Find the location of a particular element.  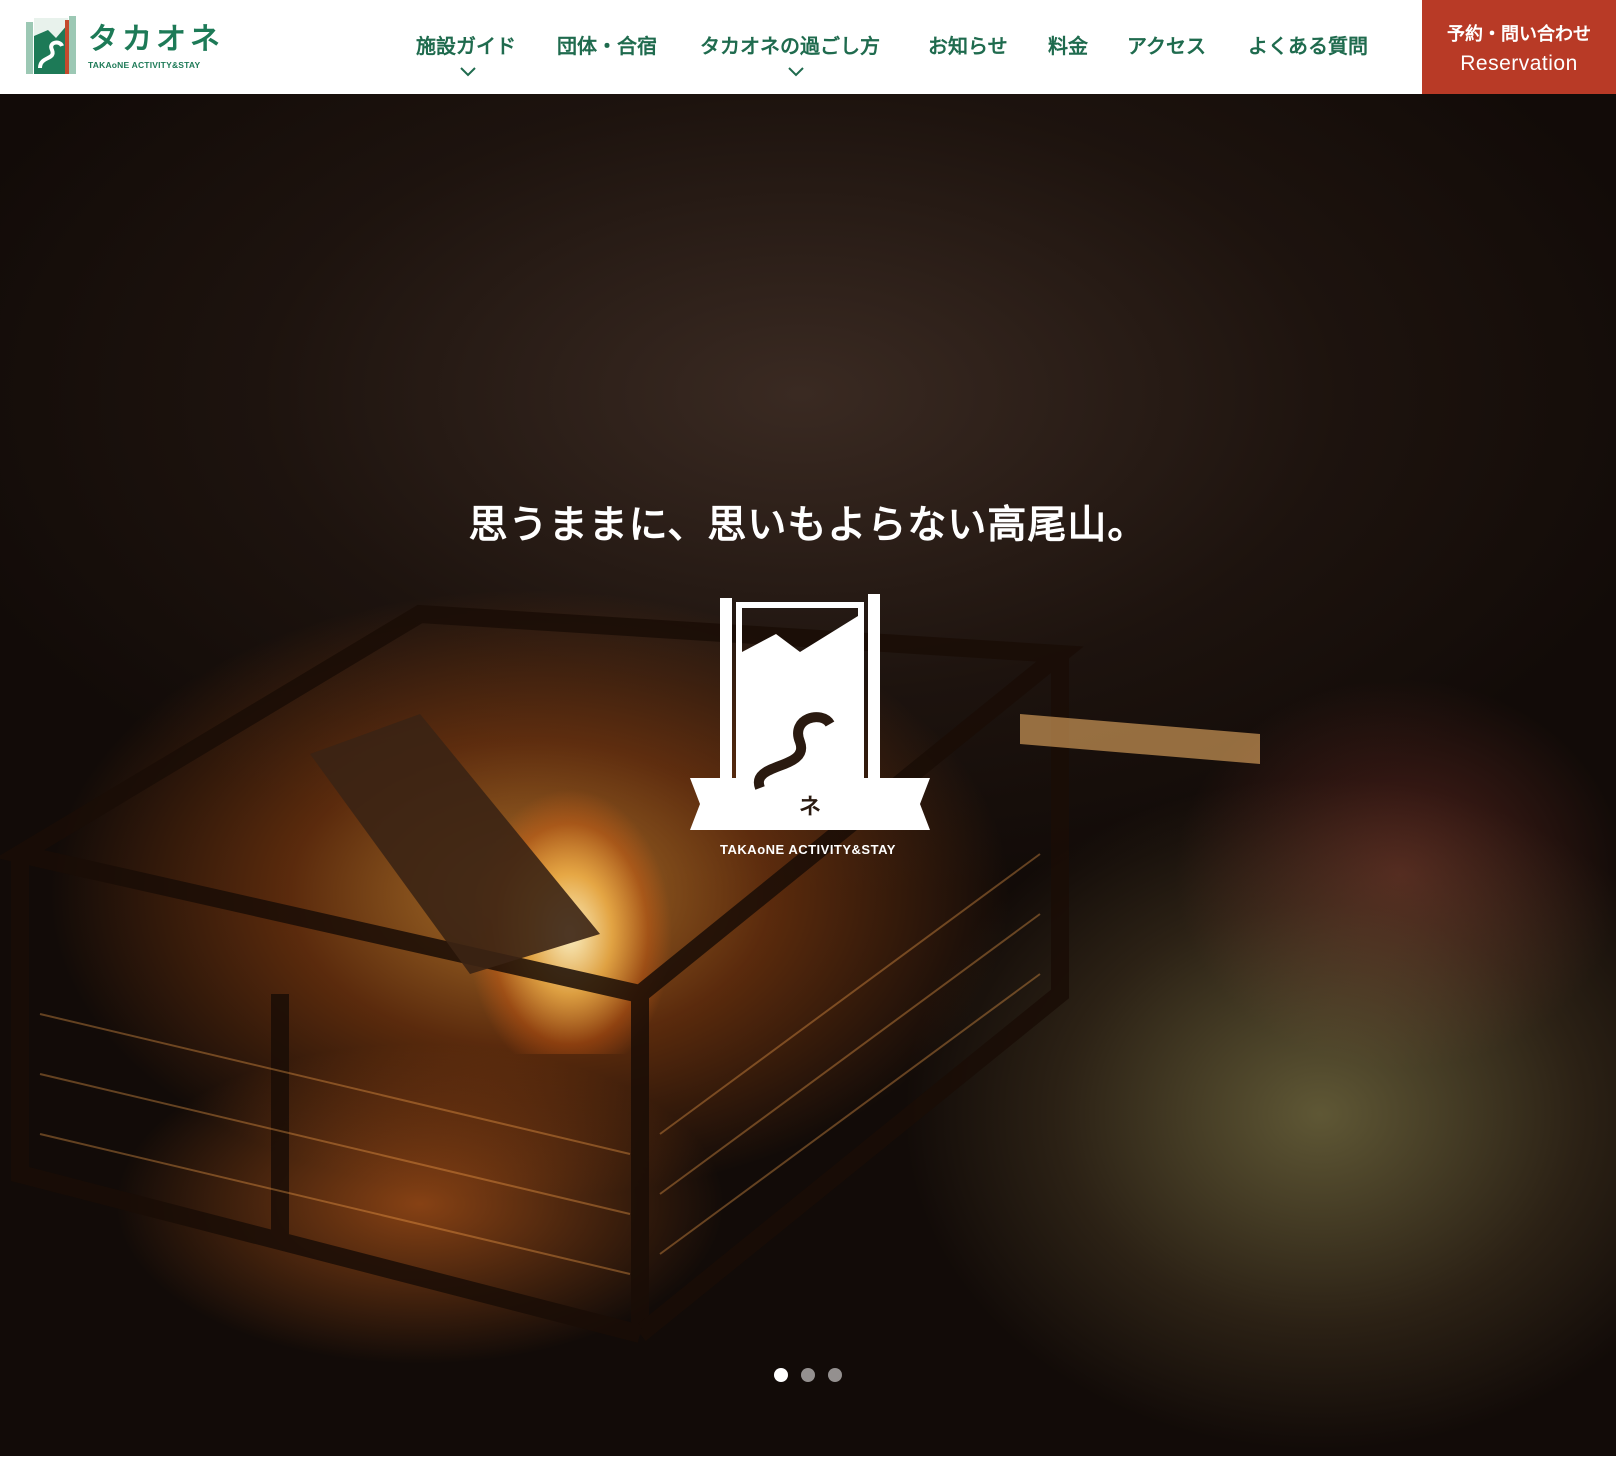

nav-item-pricing: 料金 is located at coordinates (1070, 50).